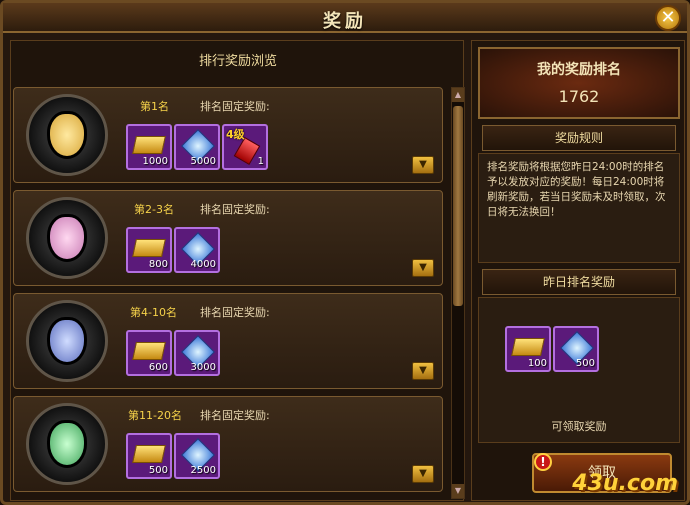 The height and width of the screenshot is (505, 690). I want to click on rank-label: 第2-3名, so click(154, 209).